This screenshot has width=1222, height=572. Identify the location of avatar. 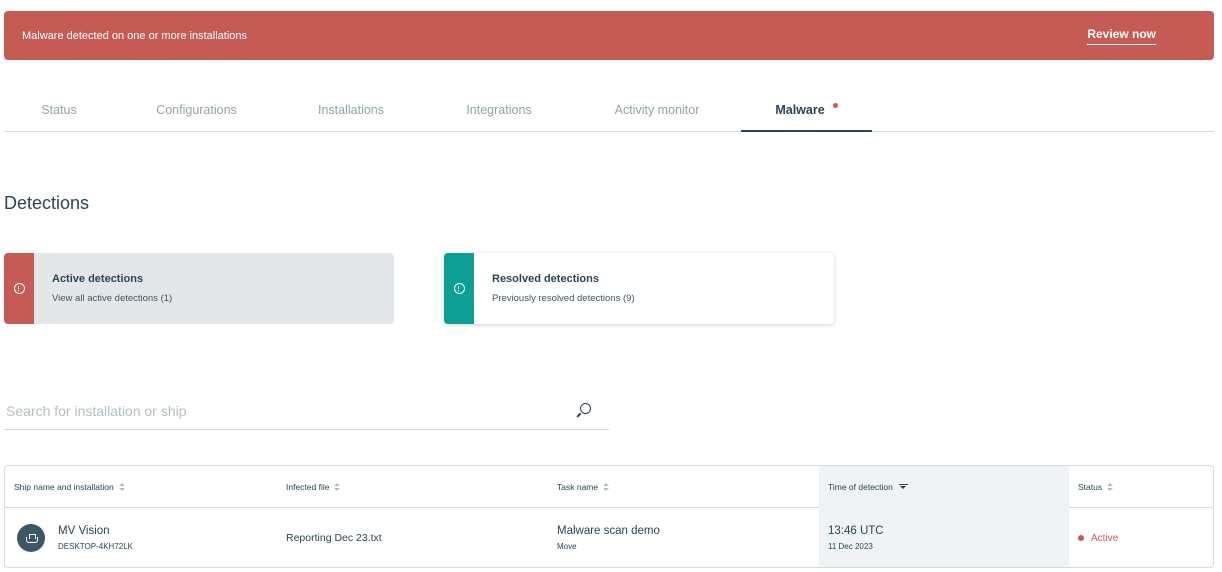
(31, 538).